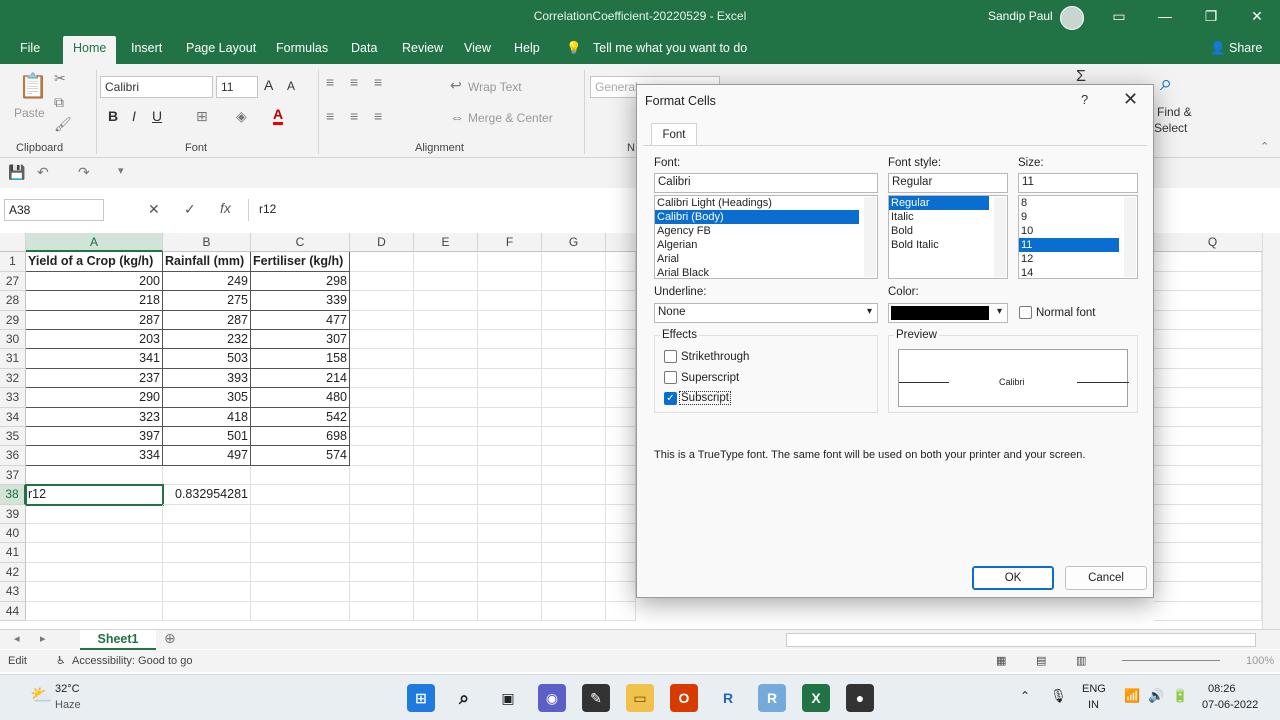 This screenshot has height=720, width=1280. What do you see at coordinates (207, 320) in the screenshot?
I see `cell: 287` at bounding box center [207, 320].